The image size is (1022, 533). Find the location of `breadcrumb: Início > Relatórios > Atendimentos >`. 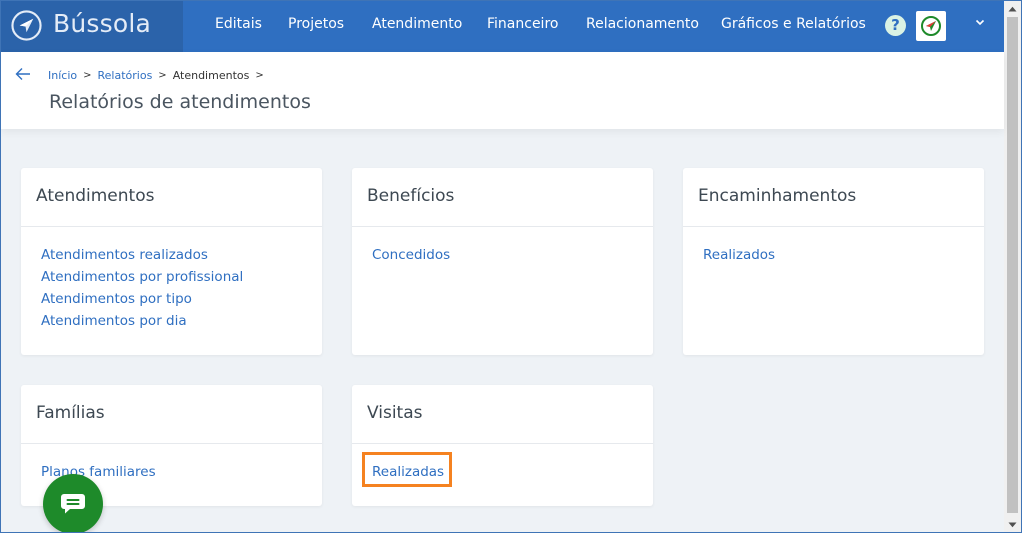

breadcrumb: Início > Relatórios > Atendimentos > is located at coordinates (159, 75).